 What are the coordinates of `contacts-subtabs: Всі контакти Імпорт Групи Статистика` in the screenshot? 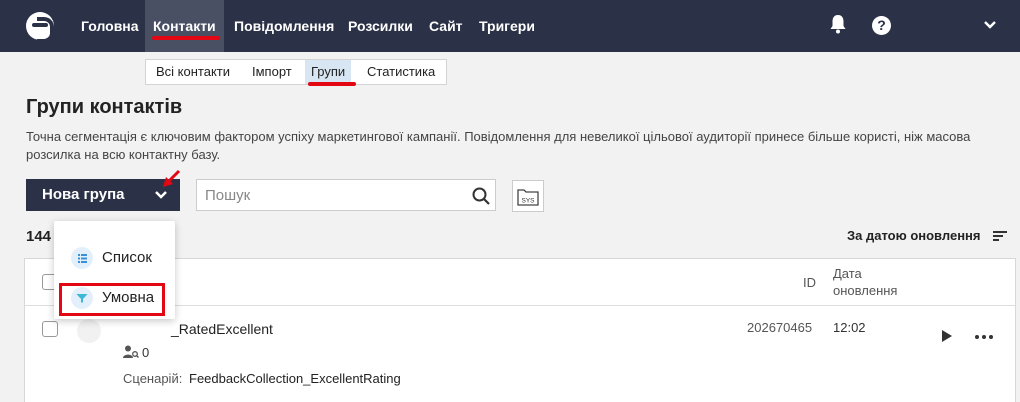 It's located at (296, 72).